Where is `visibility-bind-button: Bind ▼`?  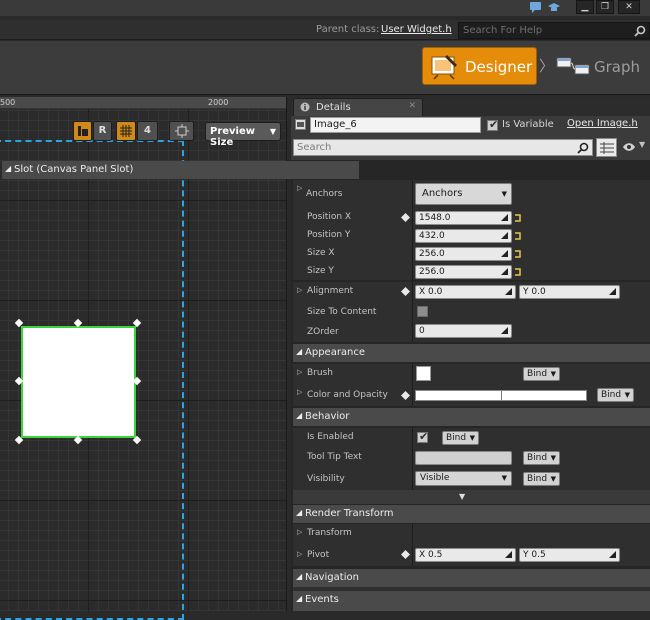
visibility-bind-button: Bind ▼ is located at coordinates (541, 479).